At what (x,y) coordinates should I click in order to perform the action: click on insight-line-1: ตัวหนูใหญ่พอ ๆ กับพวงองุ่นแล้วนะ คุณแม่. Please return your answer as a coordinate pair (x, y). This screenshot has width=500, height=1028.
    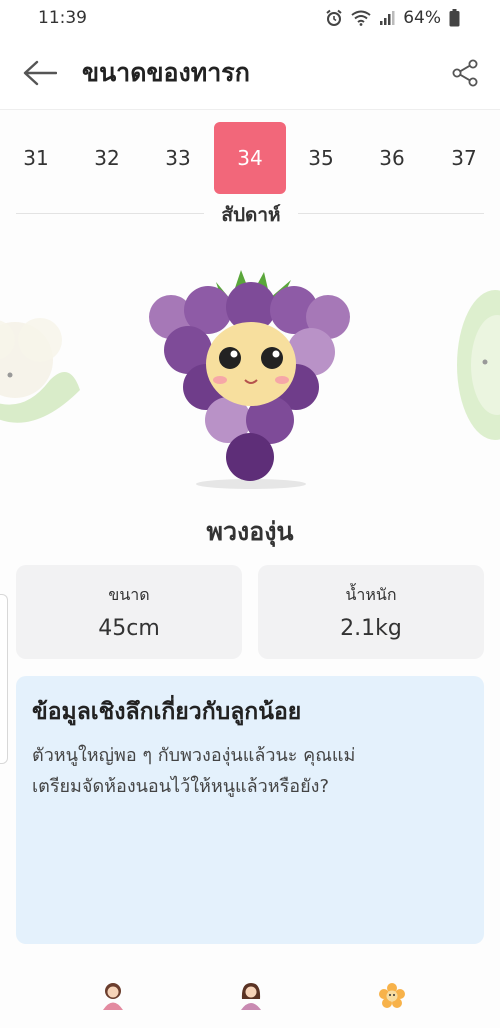
    Looking at the image, I should click on (194, 755).